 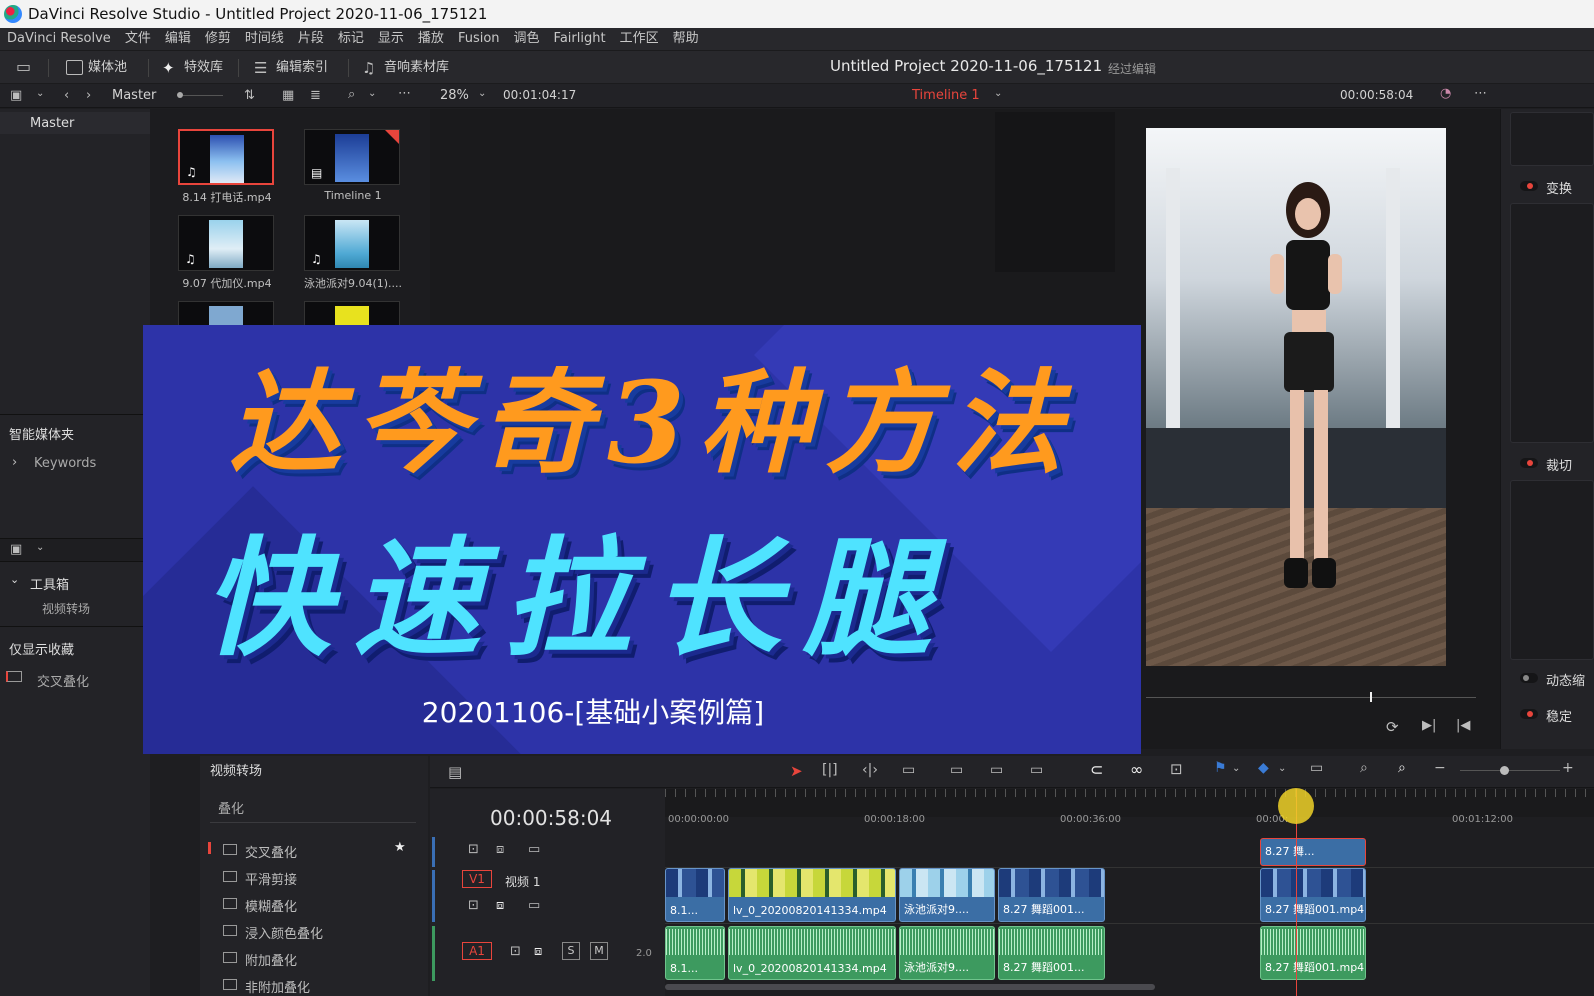 I want to click on zoom-in-icon: +, so click(x=1568, y=768).